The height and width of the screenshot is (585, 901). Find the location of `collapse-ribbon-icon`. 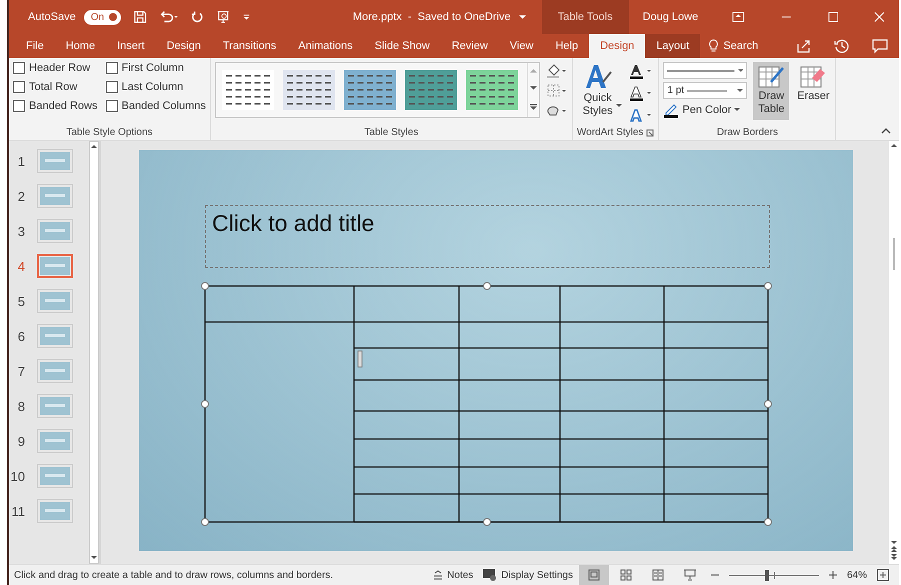

collapse-ribbon-icon is located at coordinates (886, 131).